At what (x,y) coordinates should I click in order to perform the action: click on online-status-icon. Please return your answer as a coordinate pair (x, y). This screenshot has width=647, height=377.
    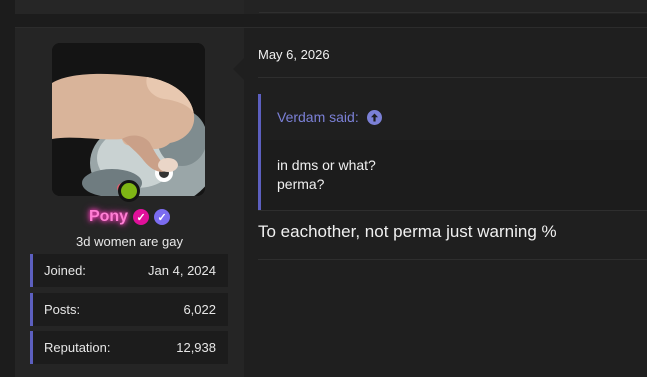
    Looking at the image, I should click on (129, 191).